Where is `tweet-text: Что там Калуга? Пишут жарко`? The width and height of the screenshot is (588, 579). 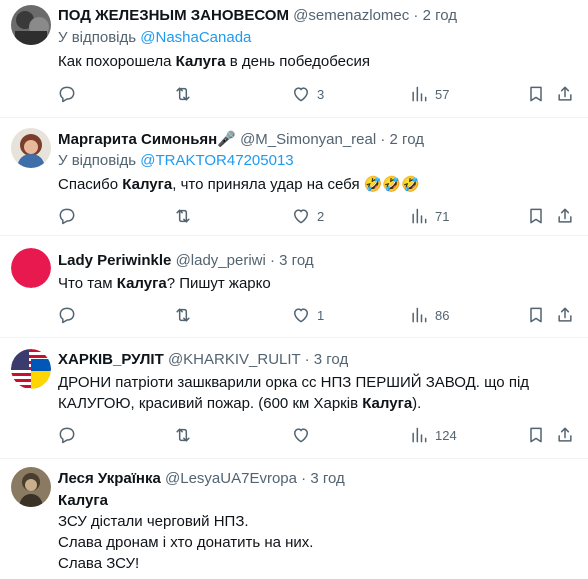
tweet-text: Что там Калуга? Пишут жарко is located at coordinates (164, 283).